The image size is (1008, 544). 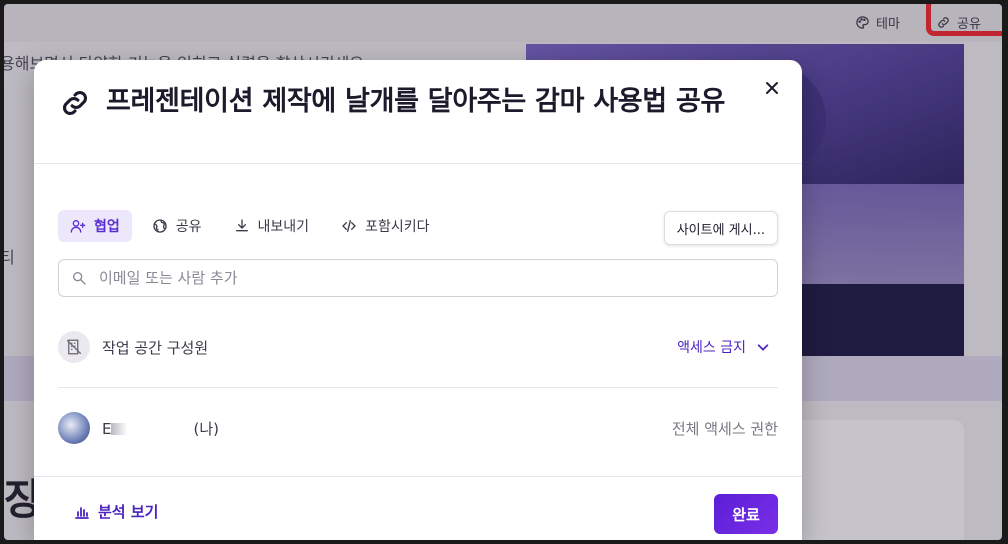 What do you see at coordinates (152, 429) in the screenshot?
I see `redacted-name` at bounding box center [152, 429].